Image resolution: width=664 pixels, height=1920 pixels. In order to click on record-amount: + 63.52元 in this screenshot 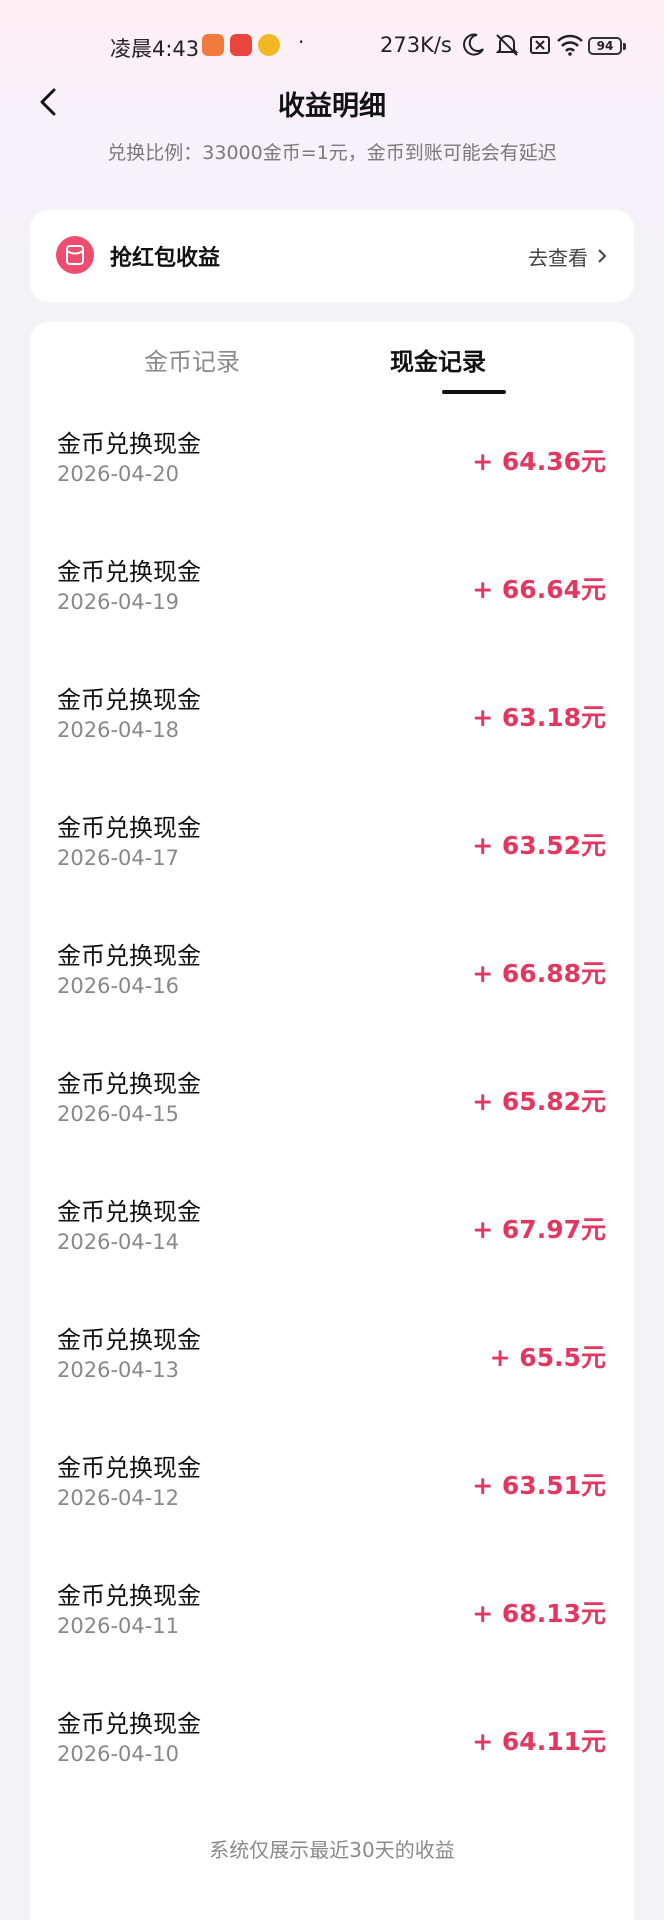, I will do `click(539, 845)`.